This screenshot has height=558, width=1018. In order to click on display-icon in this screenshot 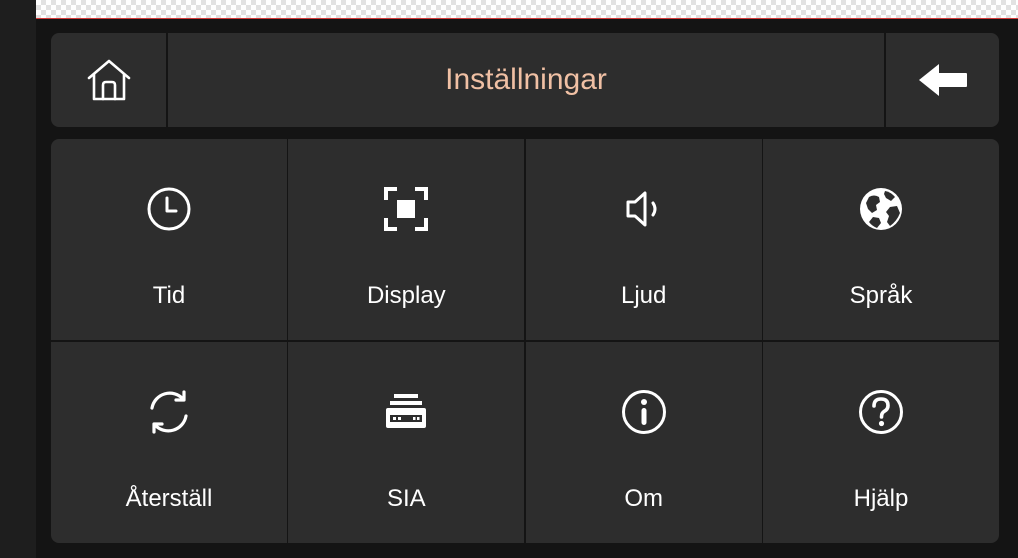, I will do `click(406, 209)`.